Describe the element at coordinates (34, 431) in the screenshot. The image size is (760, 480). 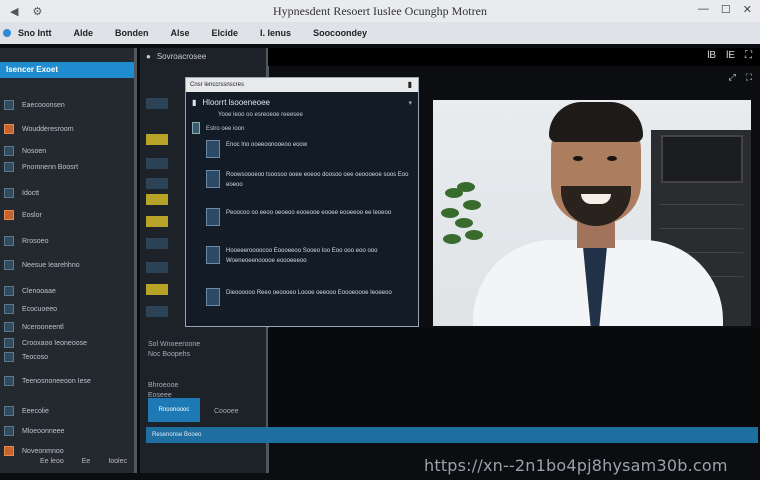
I see `sidebar-item: Mloeoonneee` at that location.